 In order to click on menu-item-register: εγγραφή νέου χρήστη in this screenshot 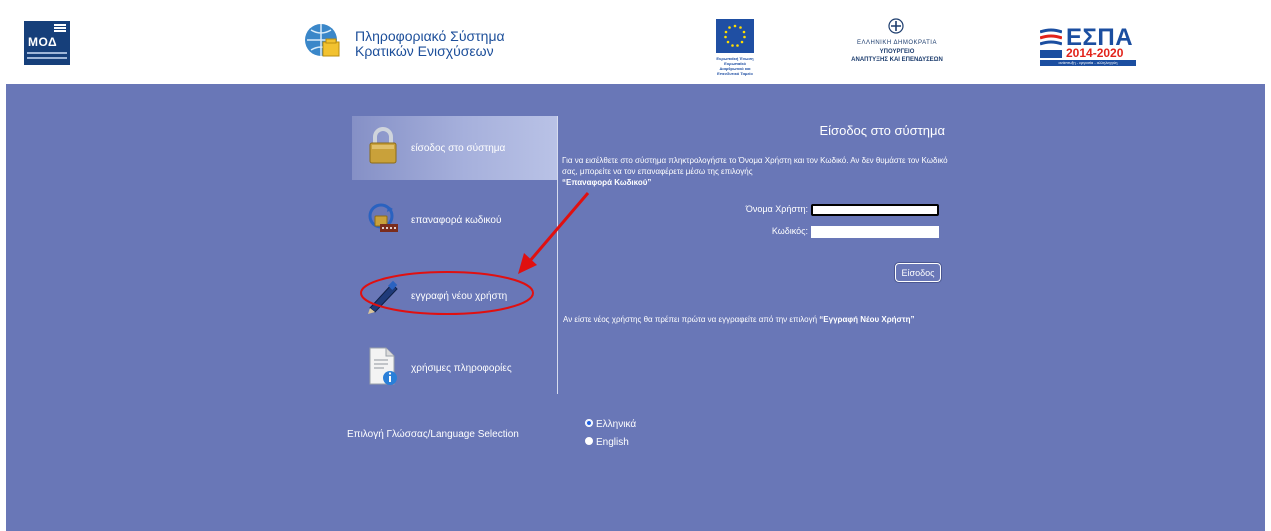, I will do `click(454, 292)`.